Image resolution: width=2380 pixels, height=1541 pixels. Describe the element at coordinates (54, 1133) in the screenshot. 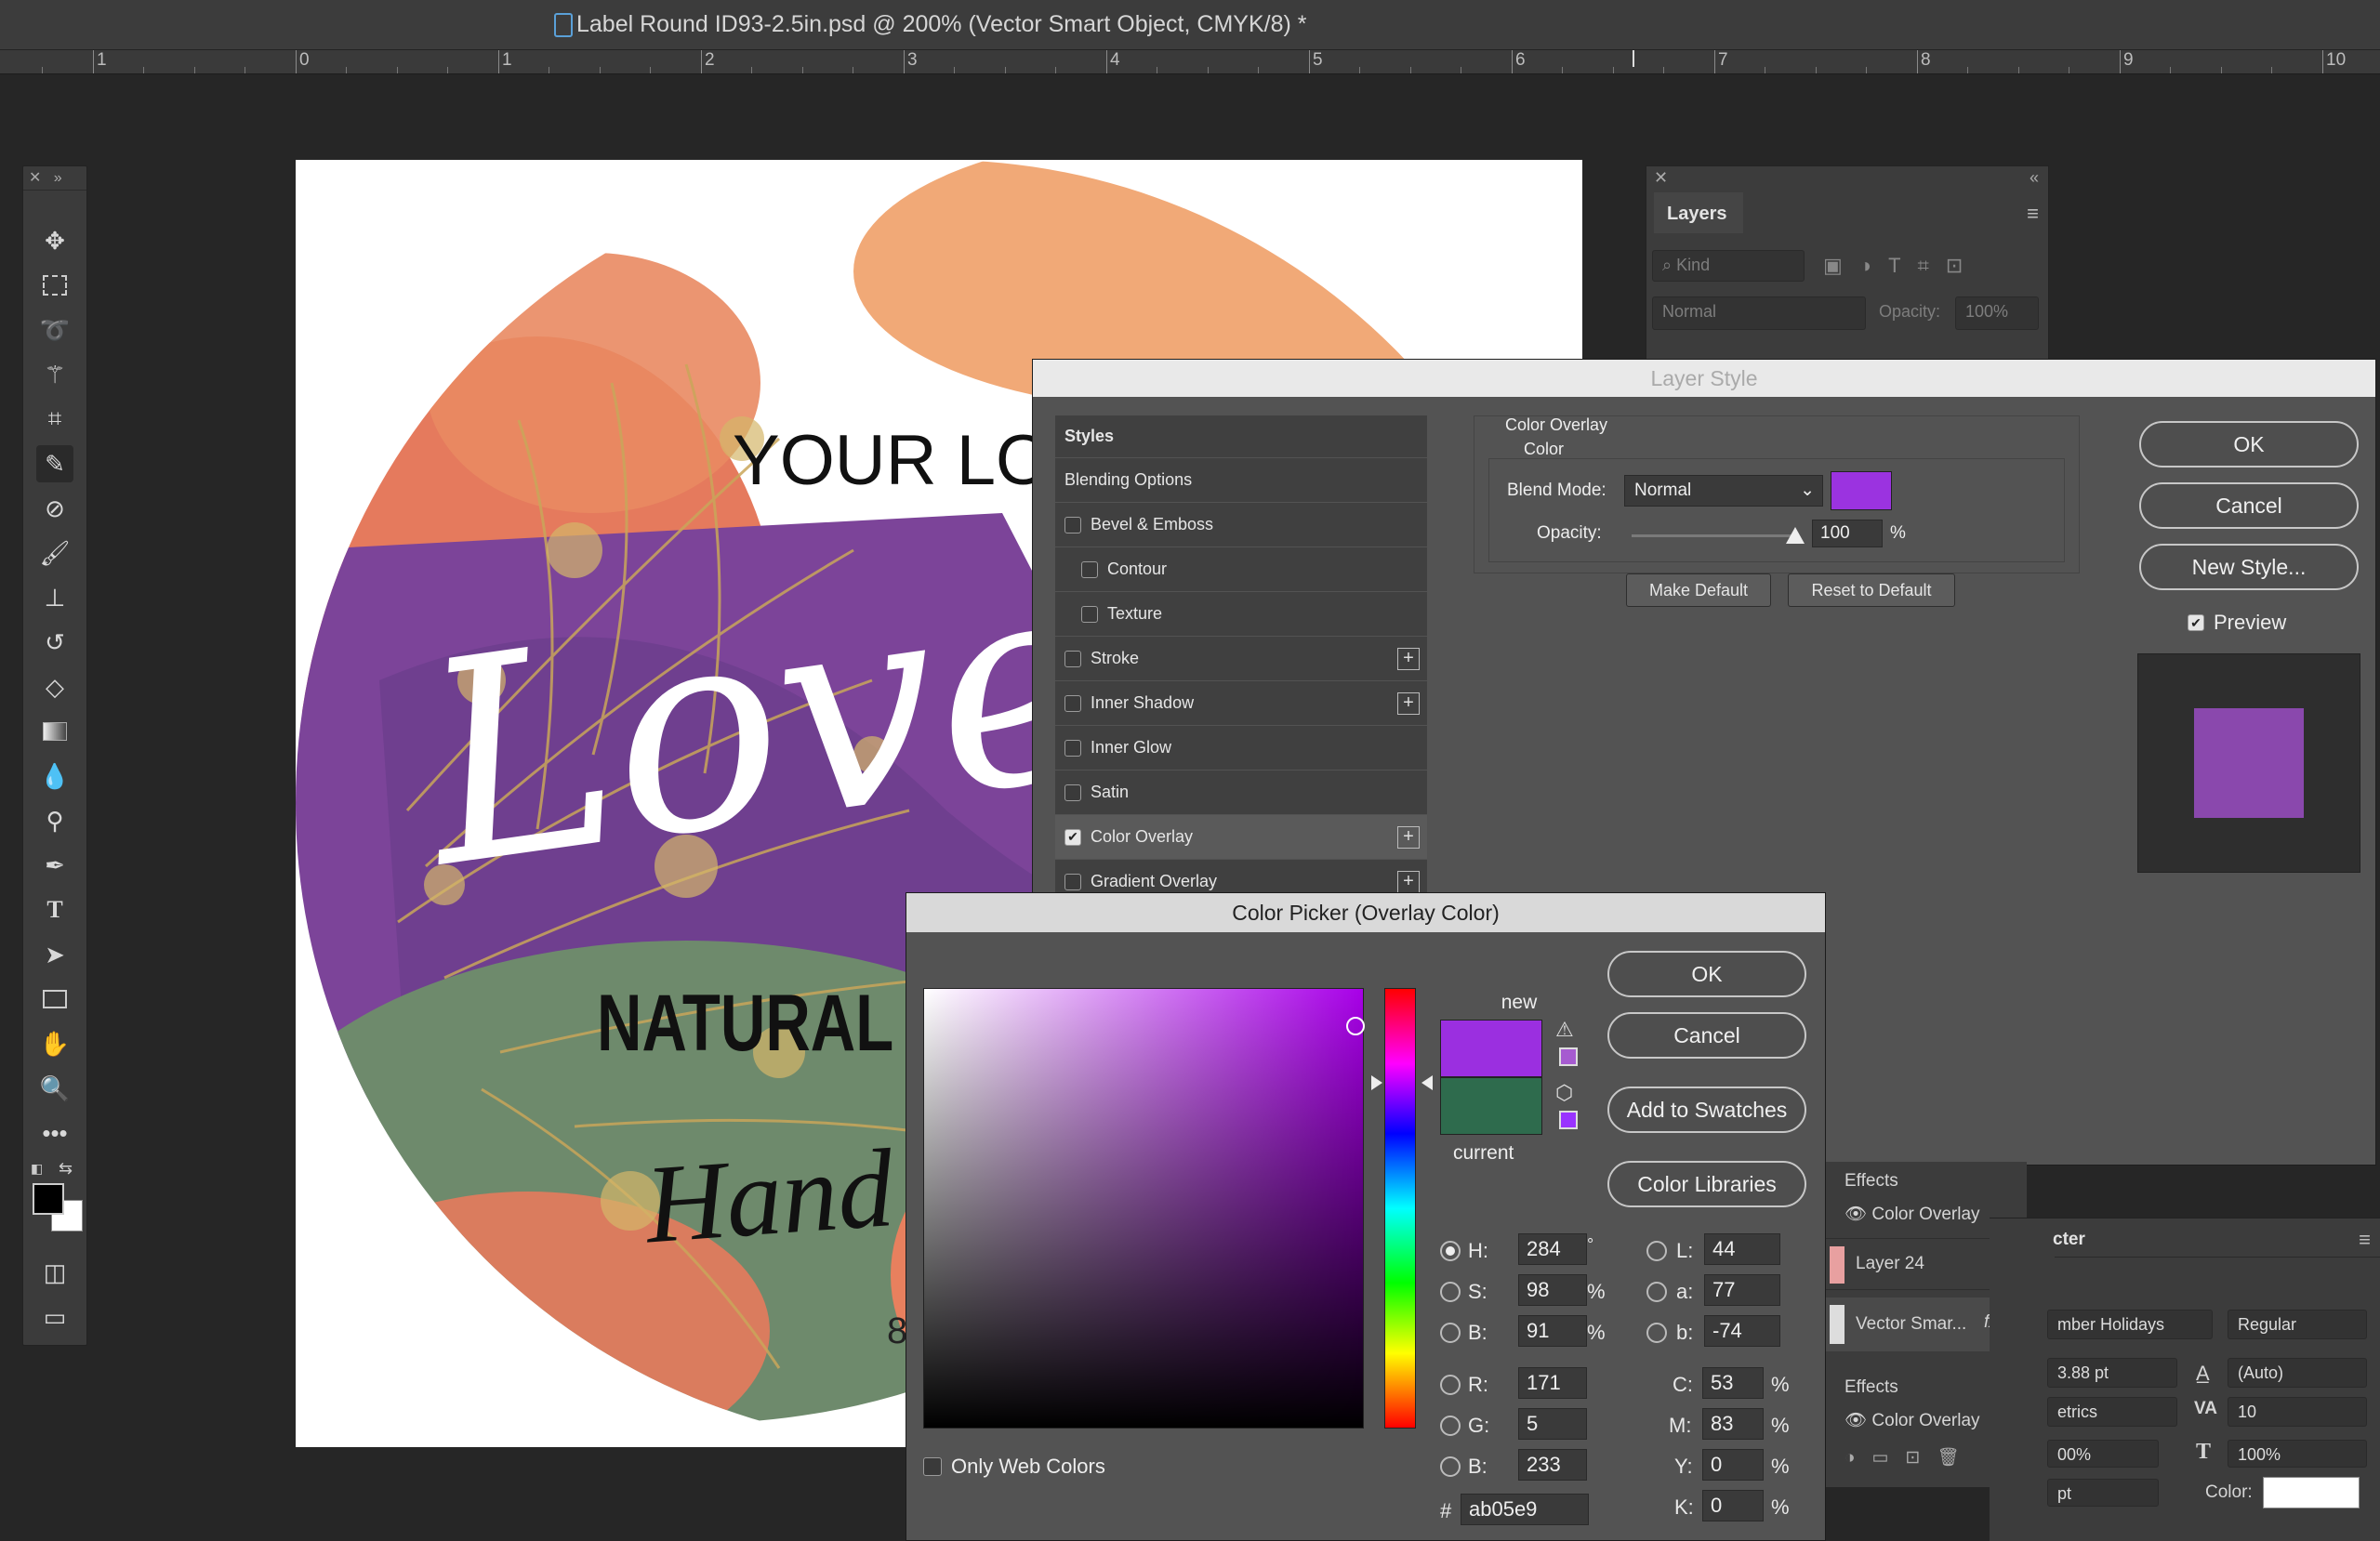

I see `more-tools-icon: •••` at that location.